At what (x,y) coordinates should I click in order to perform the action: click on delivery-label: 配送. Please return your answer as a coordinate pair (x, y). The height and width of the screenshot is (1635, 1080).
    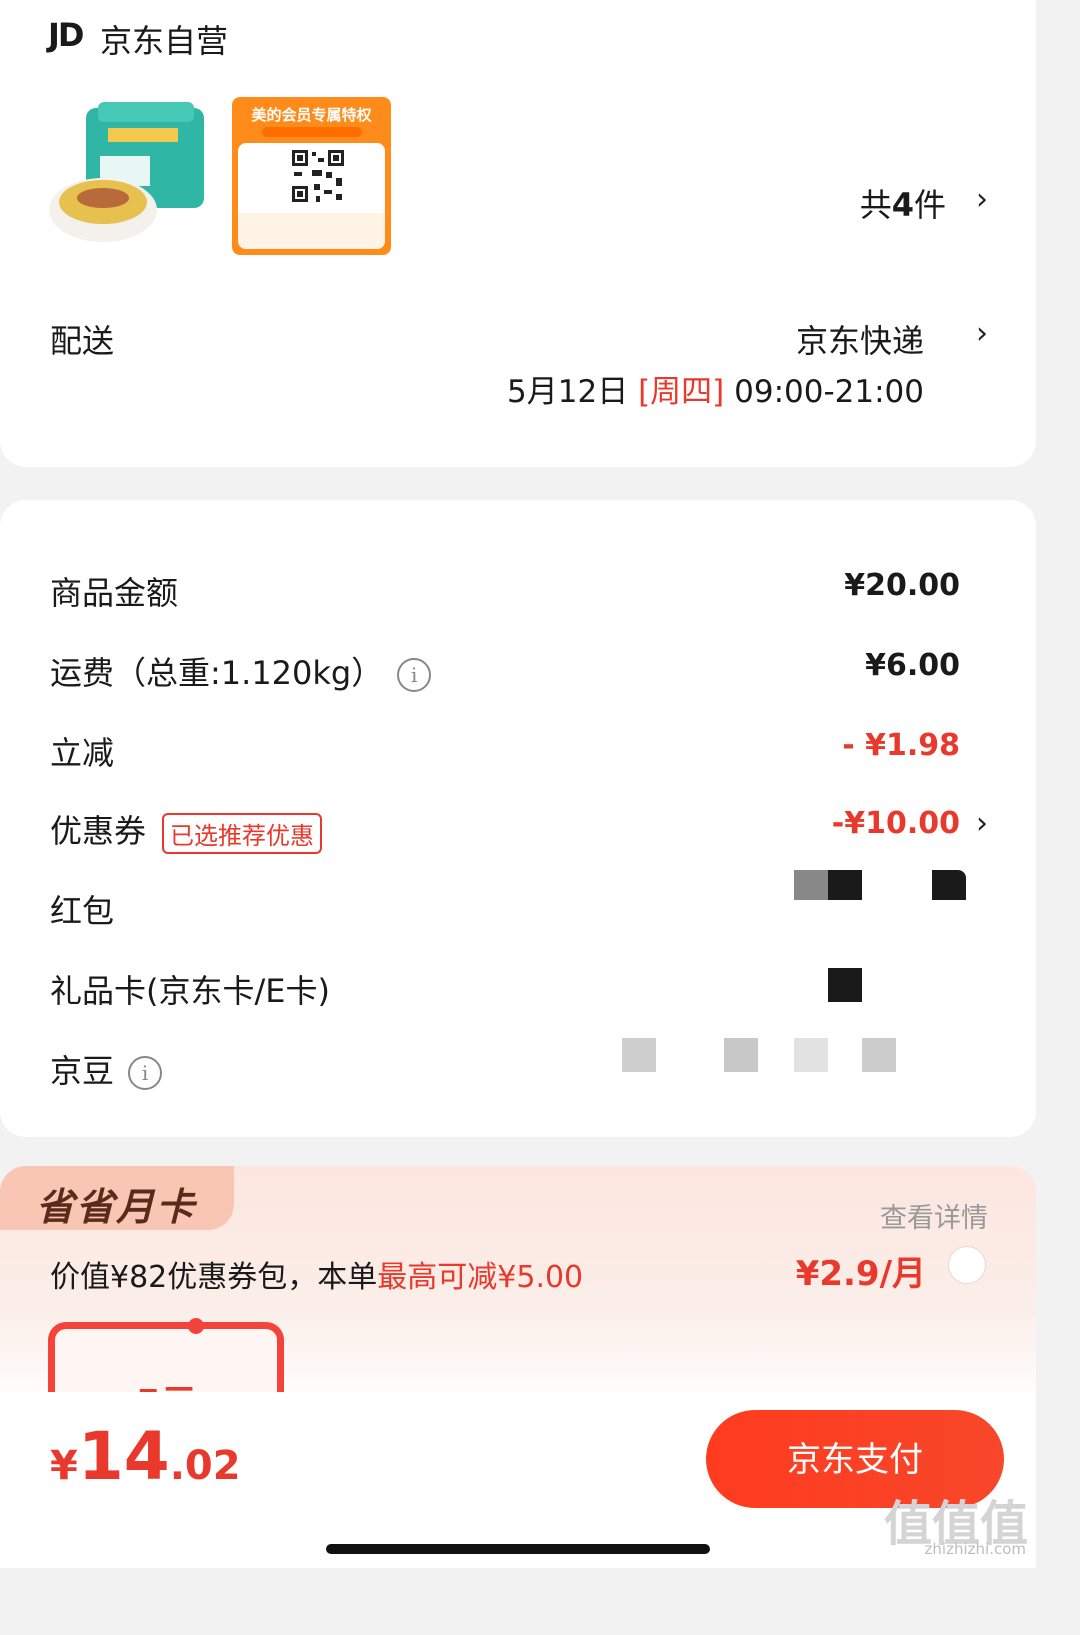
    Looking at the image, I should click on (82, 341).